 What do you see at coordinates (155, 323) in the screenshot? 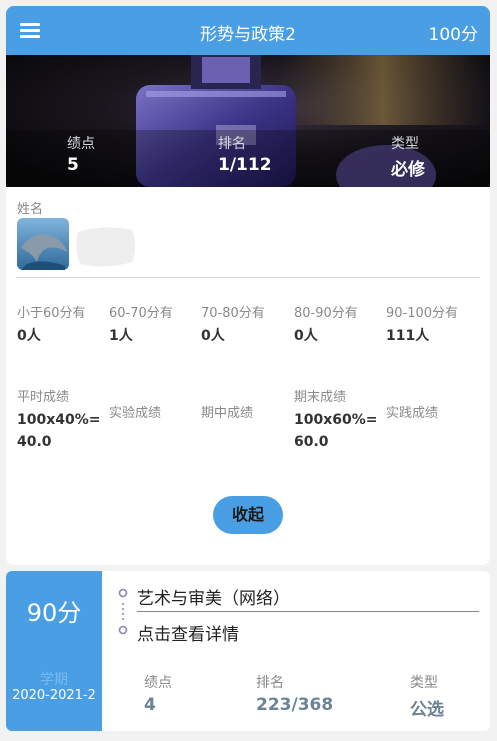
I see `dist-item-60-70: 60-70分有 1人` at bounding box center [155, 323].